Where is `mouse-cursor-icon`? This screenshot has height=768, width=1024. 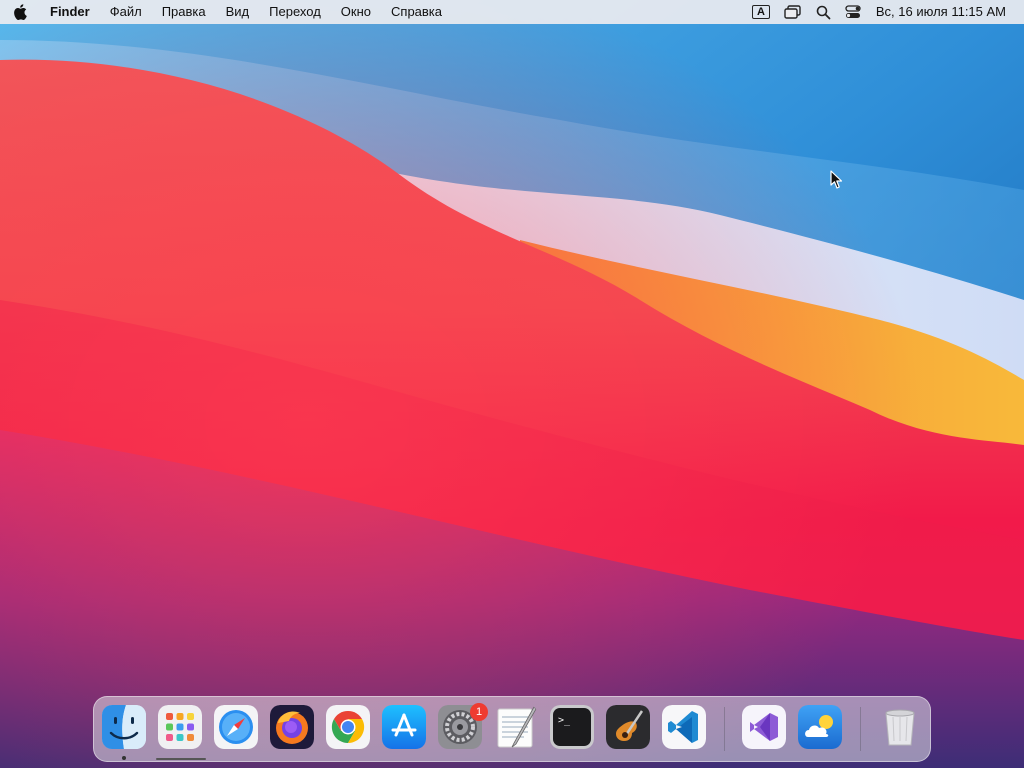
mouse-cursor-icon is located at coordinates (837, 182).